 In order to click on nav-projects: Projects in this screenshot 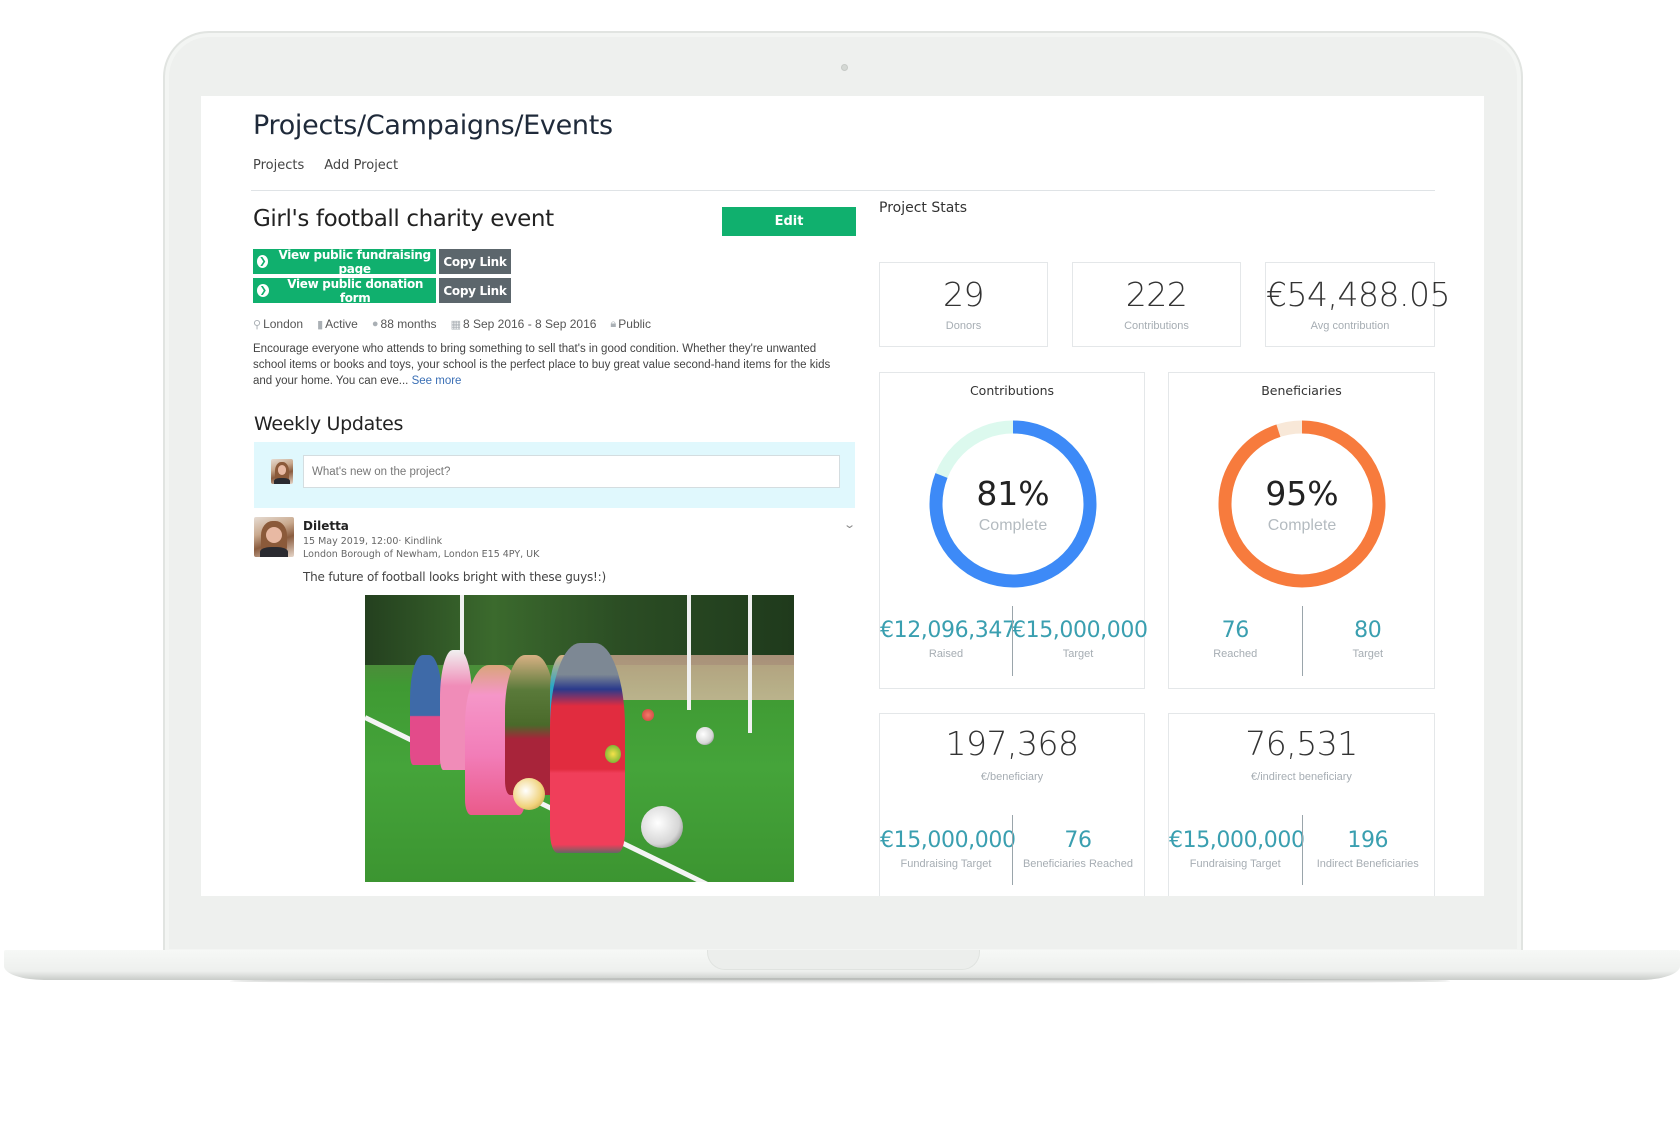, I will do `click(278, 165)`.